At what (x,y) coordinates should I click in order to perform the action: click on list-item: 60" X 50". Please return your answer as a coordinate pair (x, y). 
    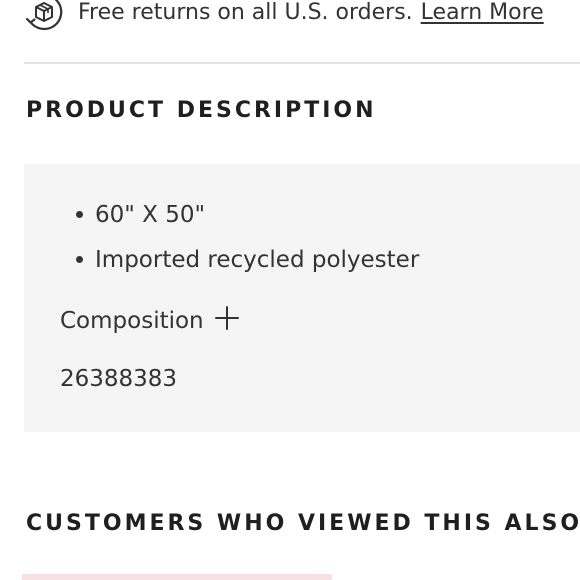
    Looking at the image, I should click on (247, 214).